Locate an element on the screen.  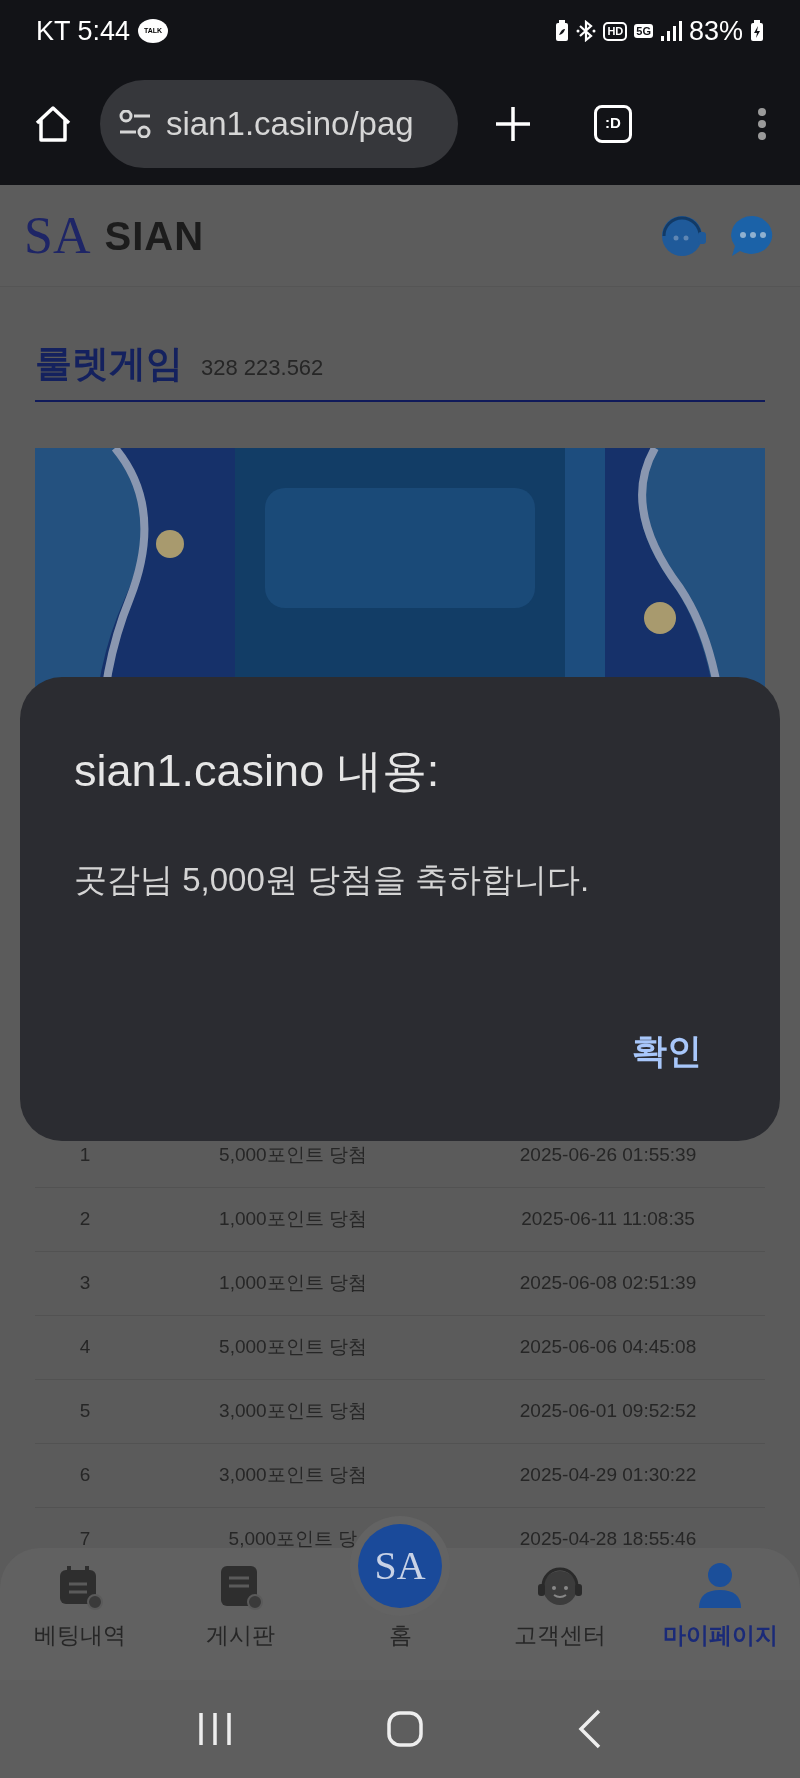
nav-tab: 베팅내역 is located at coordinates (80, 1634).